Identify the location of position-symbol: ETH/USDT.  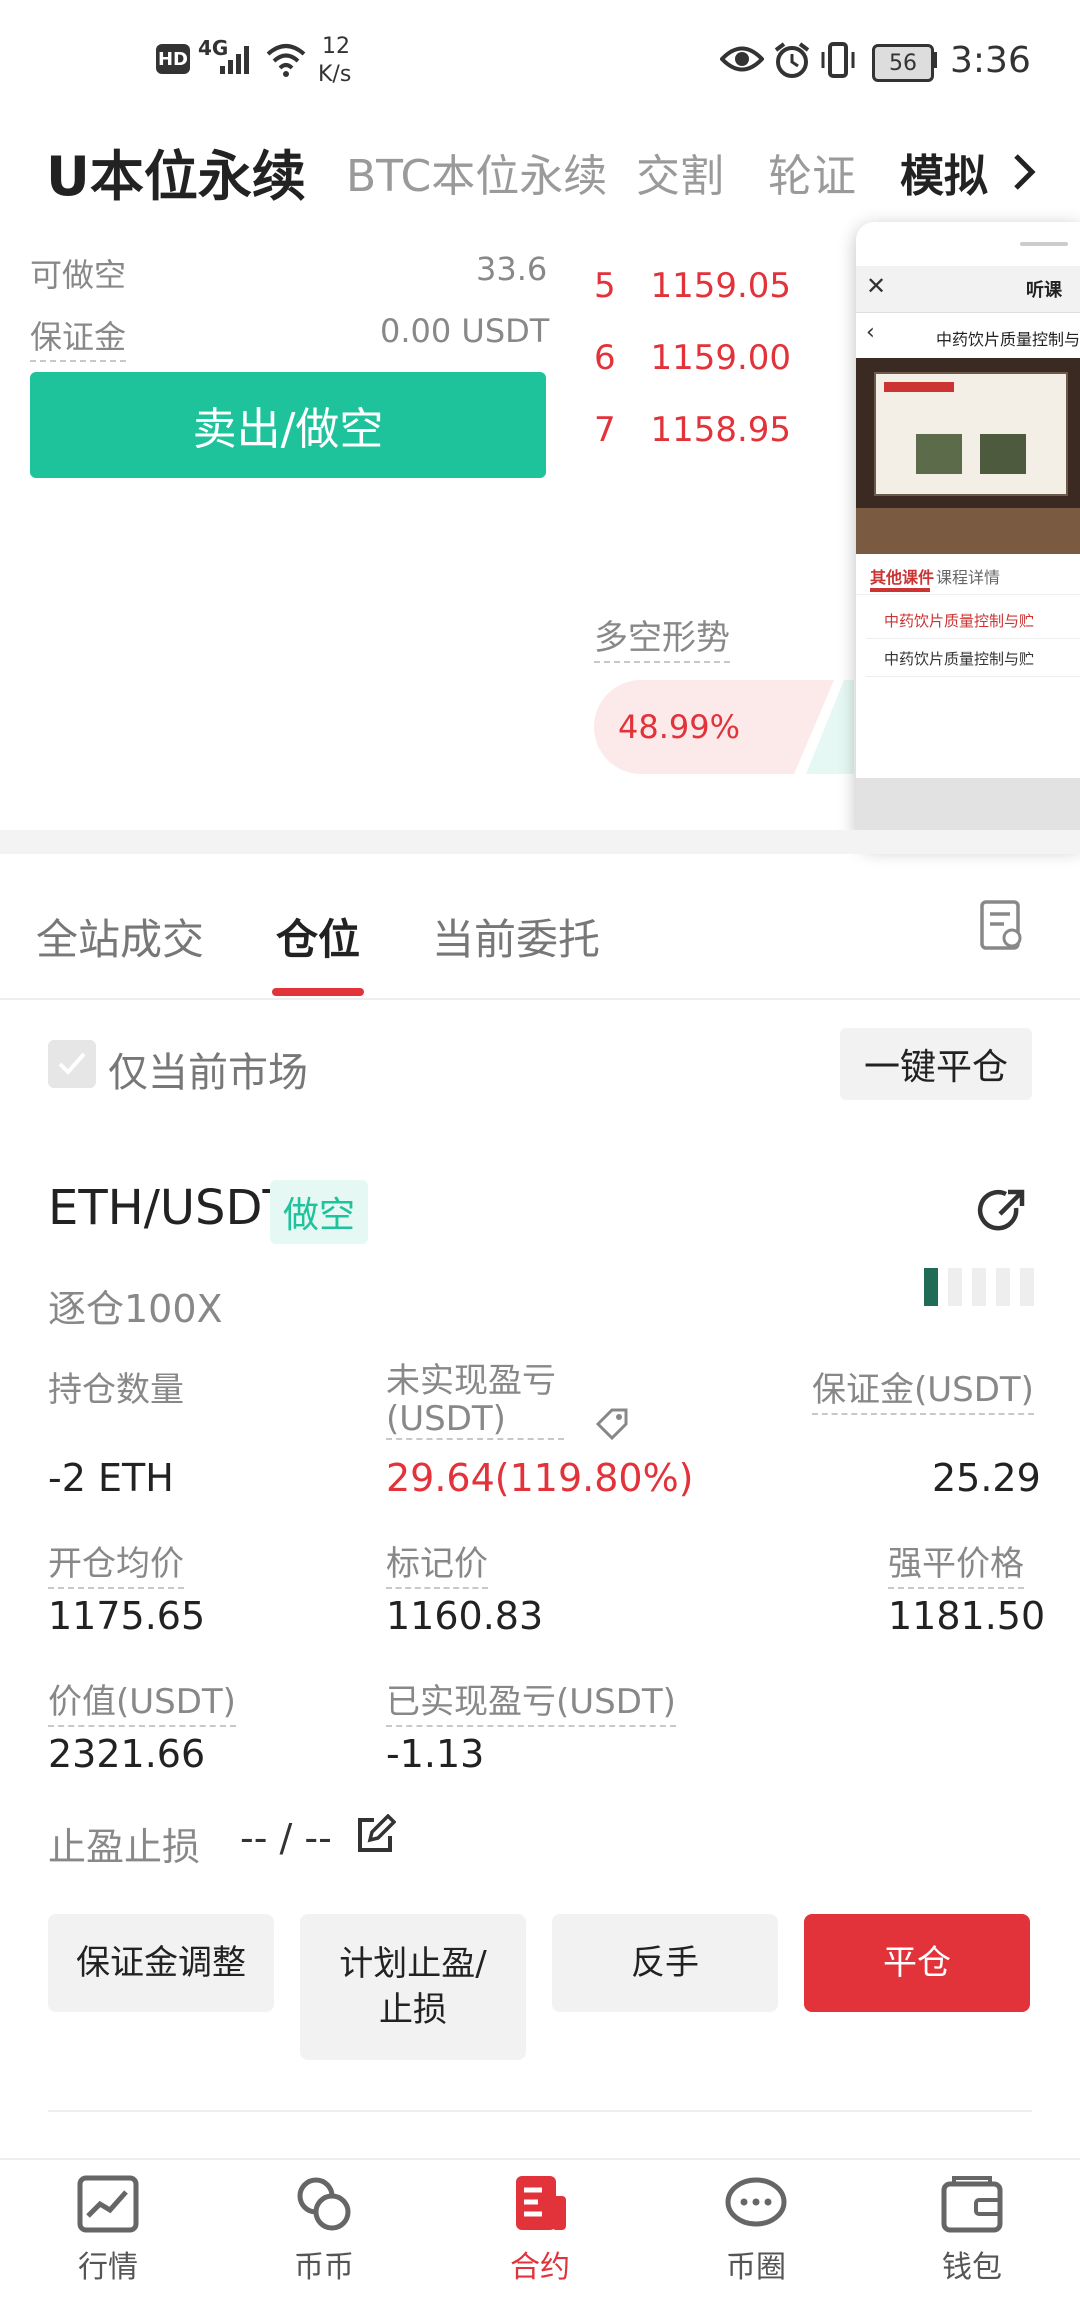
(170, 1208).